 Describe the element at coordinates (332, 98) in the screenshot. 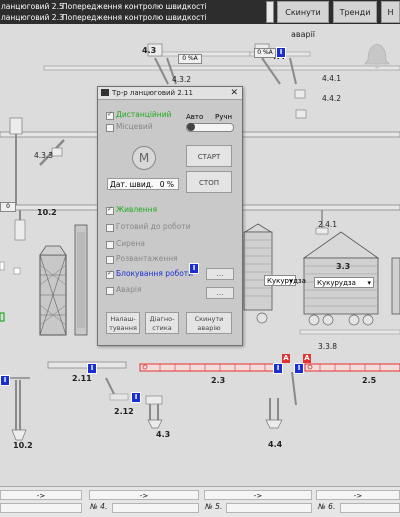

I see `unit-label: 4.4.2` at that location.